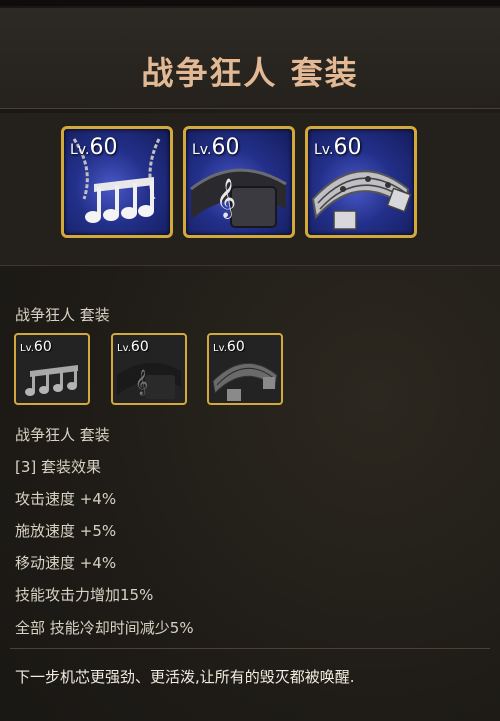 The height and width of the screenshot is (721, 500). What do you see at coordinates (250, 73) in the screenshot?
I see `set-title: 战争狂人 套装` at bounding box center [250, 73].